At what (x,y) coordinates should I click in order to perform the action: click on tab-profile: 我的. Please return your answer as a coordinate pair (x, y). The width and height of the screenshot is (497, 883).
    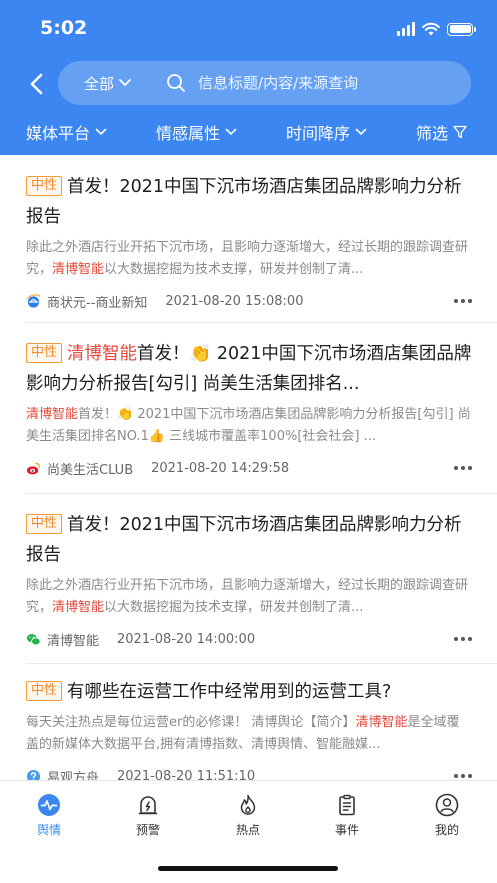
    Looking at the image, I should click on (447, 815).